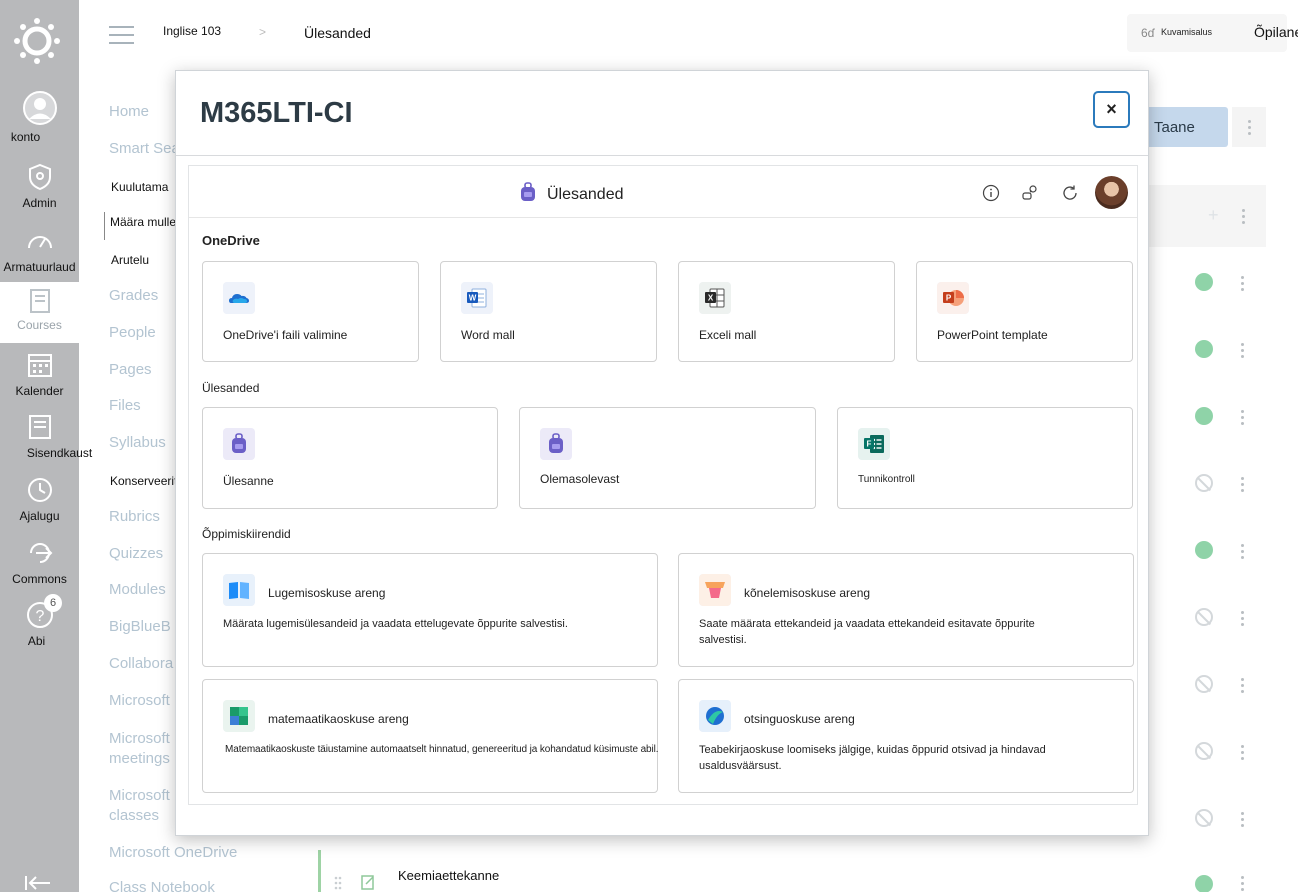  What do you see at coordinates (173, 852) in the screenshot?
I see `course-nav-microsoft-onedrive: Microsoft OneDrive` at bounding box center [173, 852].